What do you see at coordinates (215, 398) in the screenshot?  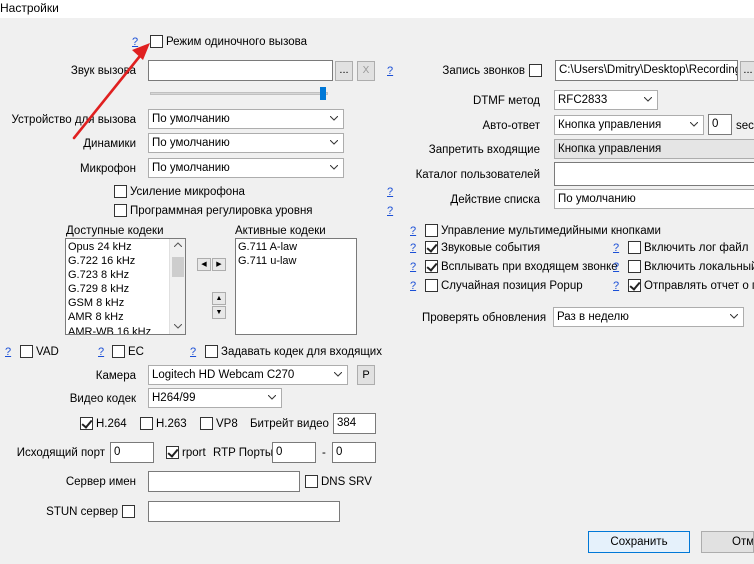 I see `video-codec-select: H264/99` at bounding box center [215, 398].